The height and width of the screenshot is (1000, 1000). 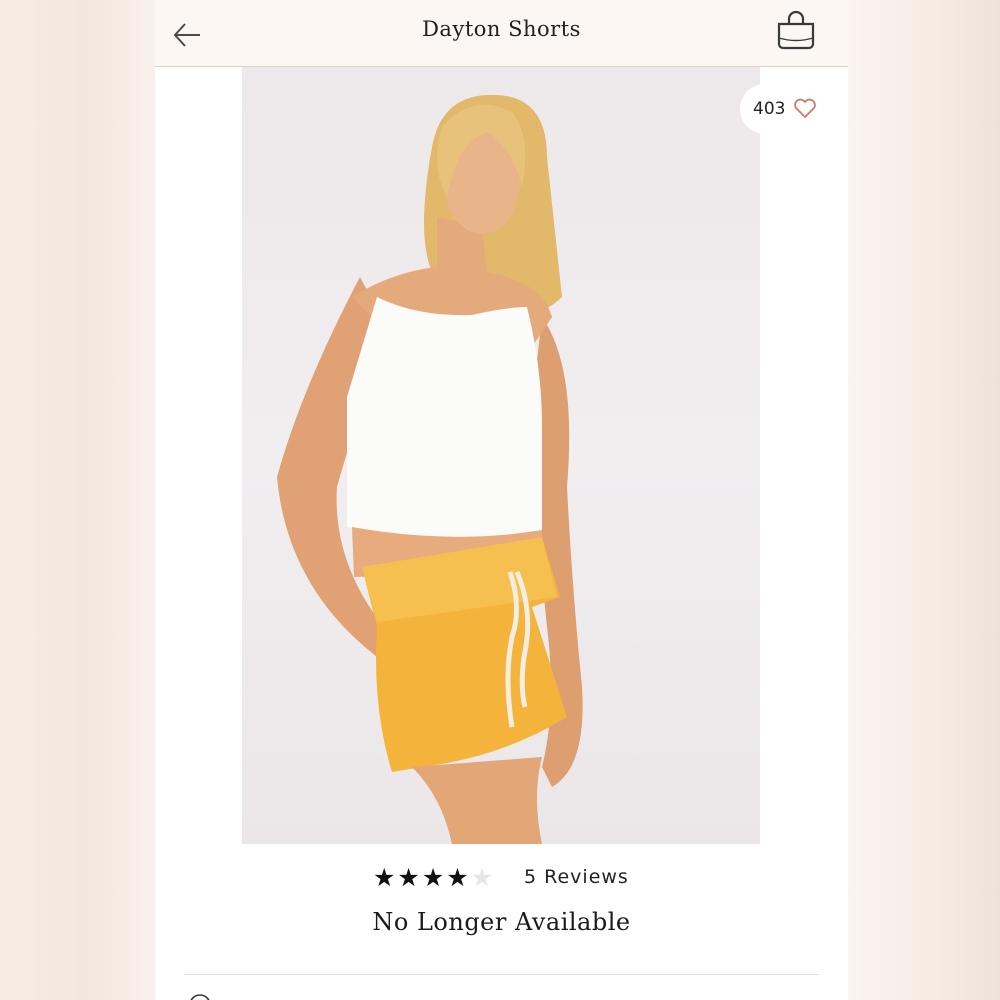 What do you see at coordinates (501, 922) in the screenshot?
I see `availability-status: No Longer Available` at bounding box center [501, 922].